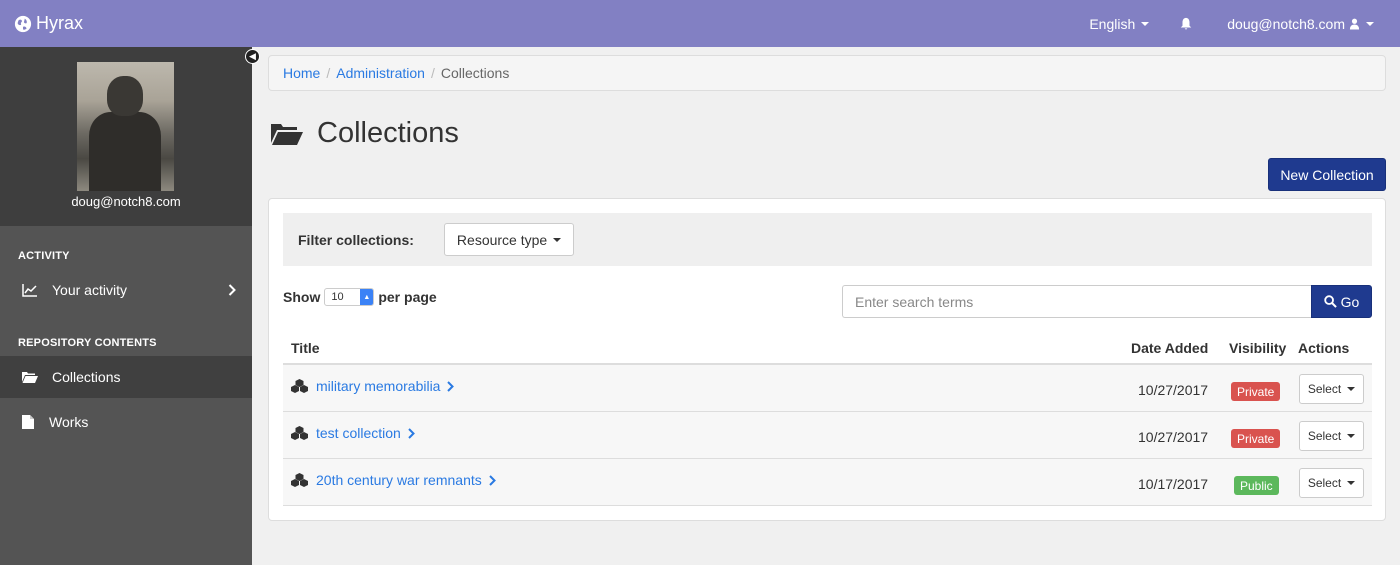 The image size is (1400, 565). What do you see at coordinates (349, 297) in the screenshot?
I see `per-page-select: 10 ▲` at bounding box center [349, 297].